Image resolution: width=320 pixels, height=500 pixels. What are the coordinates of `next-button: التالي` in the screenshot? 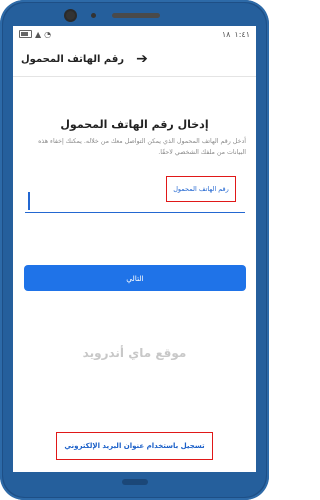 It's located at (135, 278).